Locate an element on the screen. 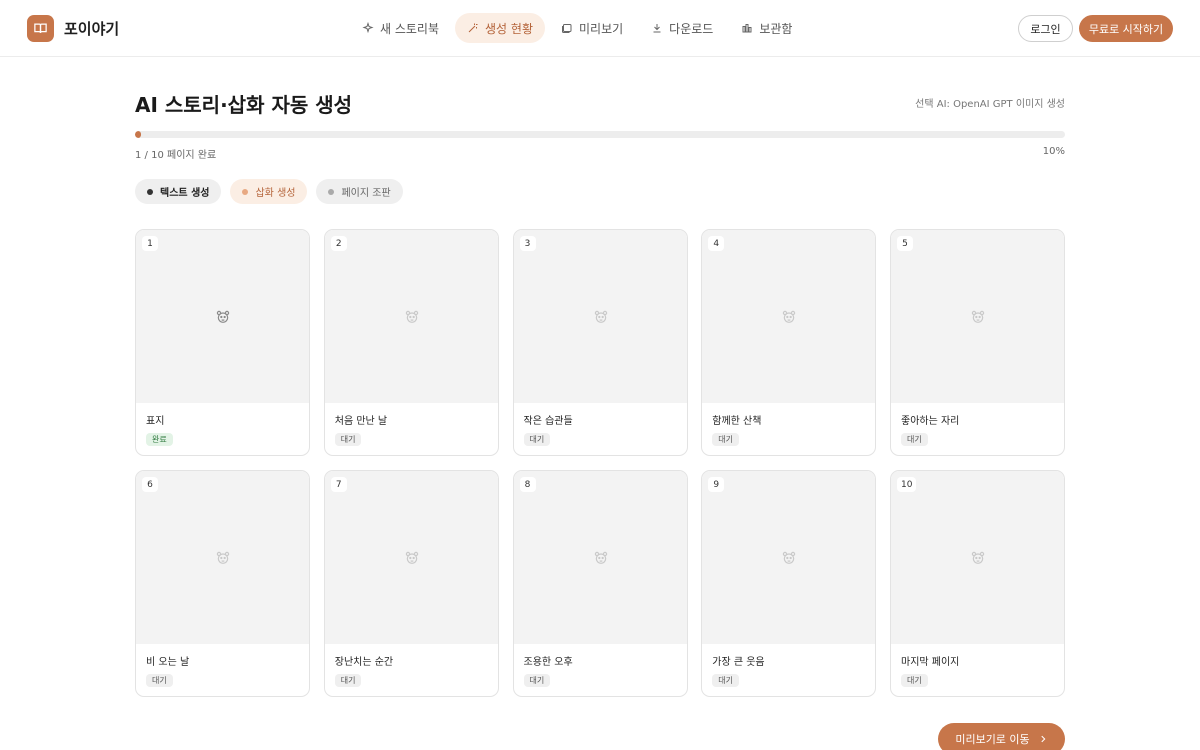 Image resolution: width=1200 pixels, height=750 pixels. page-card-body: 처음 만난 날대기 is located at coordinates (411, 428).